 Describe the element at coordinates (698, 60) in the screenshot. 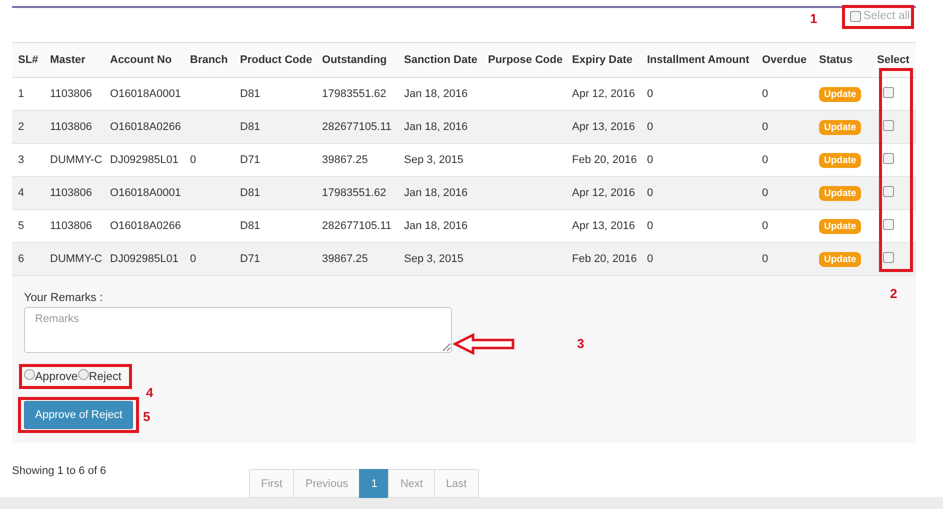

I see `column-header: Installment Amount` at that location.